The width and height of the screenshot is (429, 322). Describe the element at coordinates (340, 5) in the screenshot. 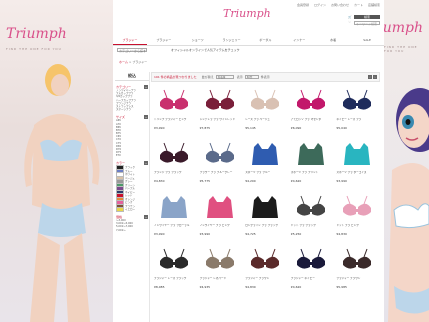

I see `utility-link-contact: お問い合わせ` at that location.